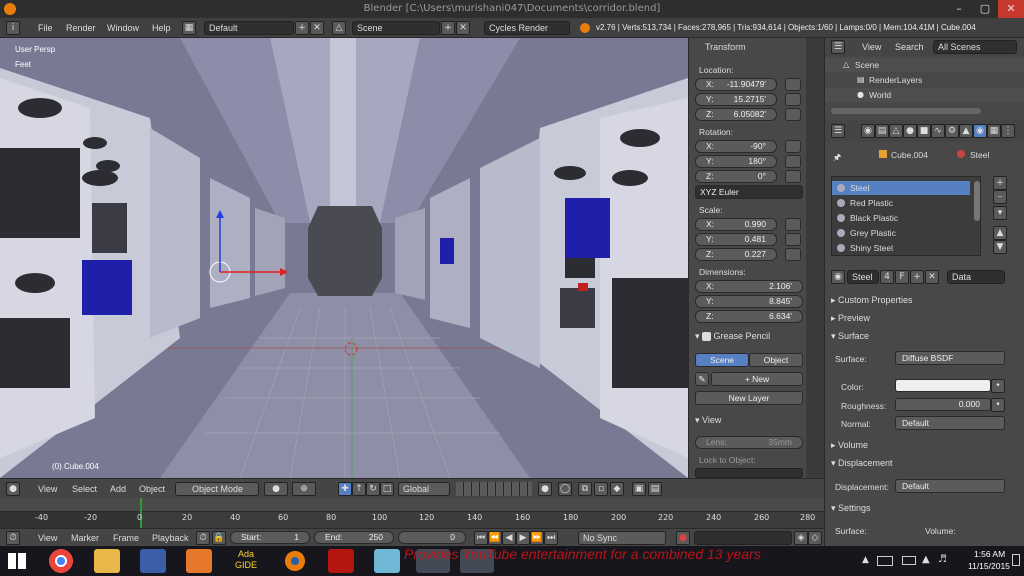  What do you see at coordinates (749, 398) in the screenshot?
I see `grease-new-layer-button: New Layer` at bounding box center [749, 398].